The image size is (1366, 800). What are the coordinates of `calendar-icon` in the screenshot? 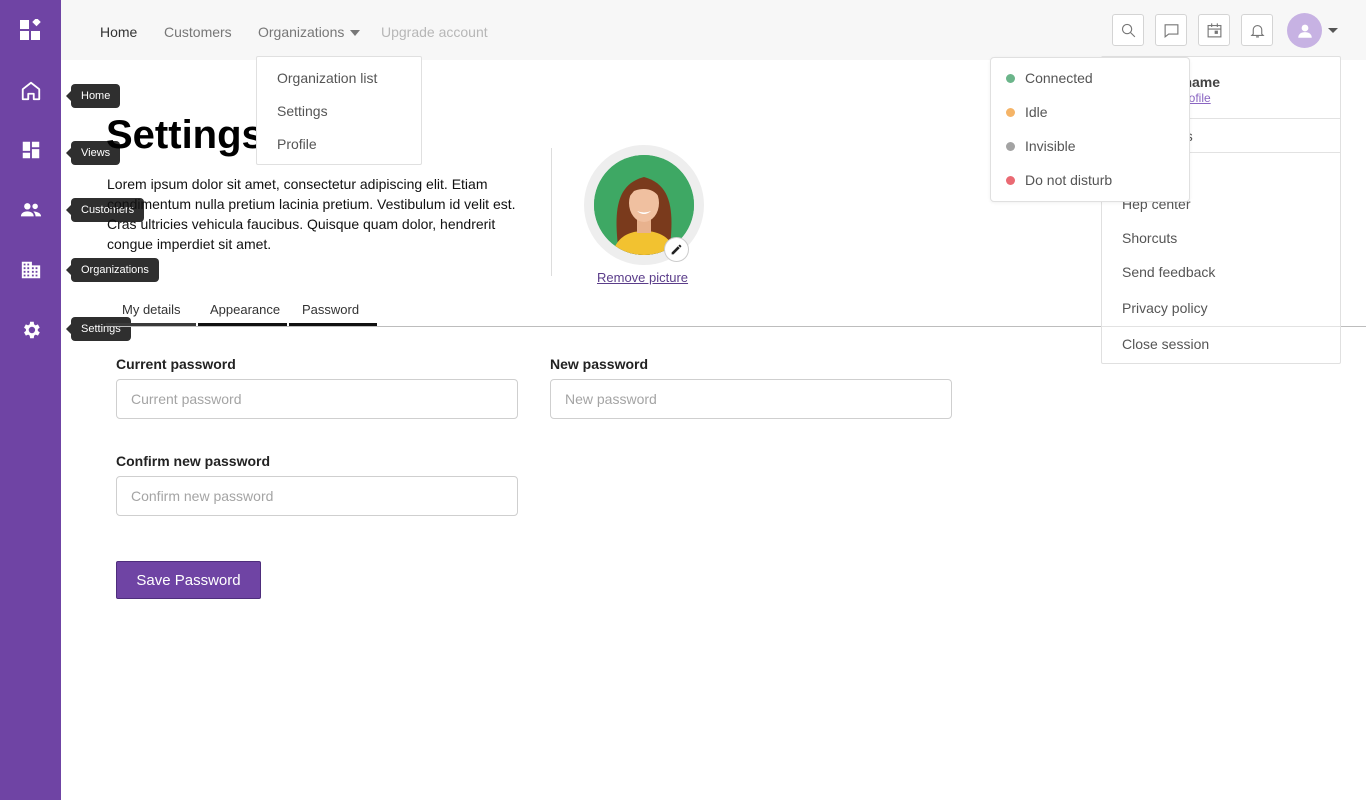 It's located at (1214, 29).